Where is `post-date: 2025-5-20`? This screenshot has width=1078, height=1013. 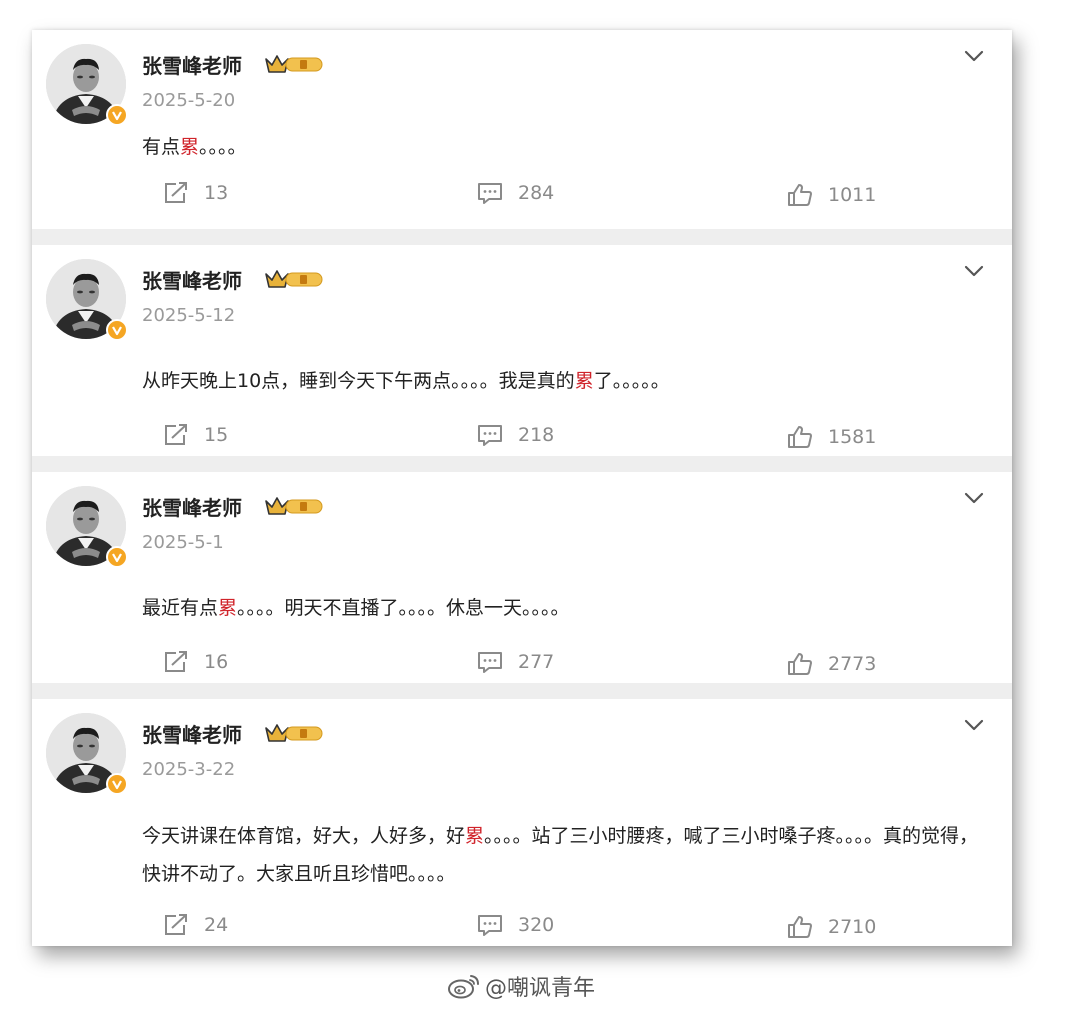 post-date: 2025-5-20 is located at coordinates (189, 100).